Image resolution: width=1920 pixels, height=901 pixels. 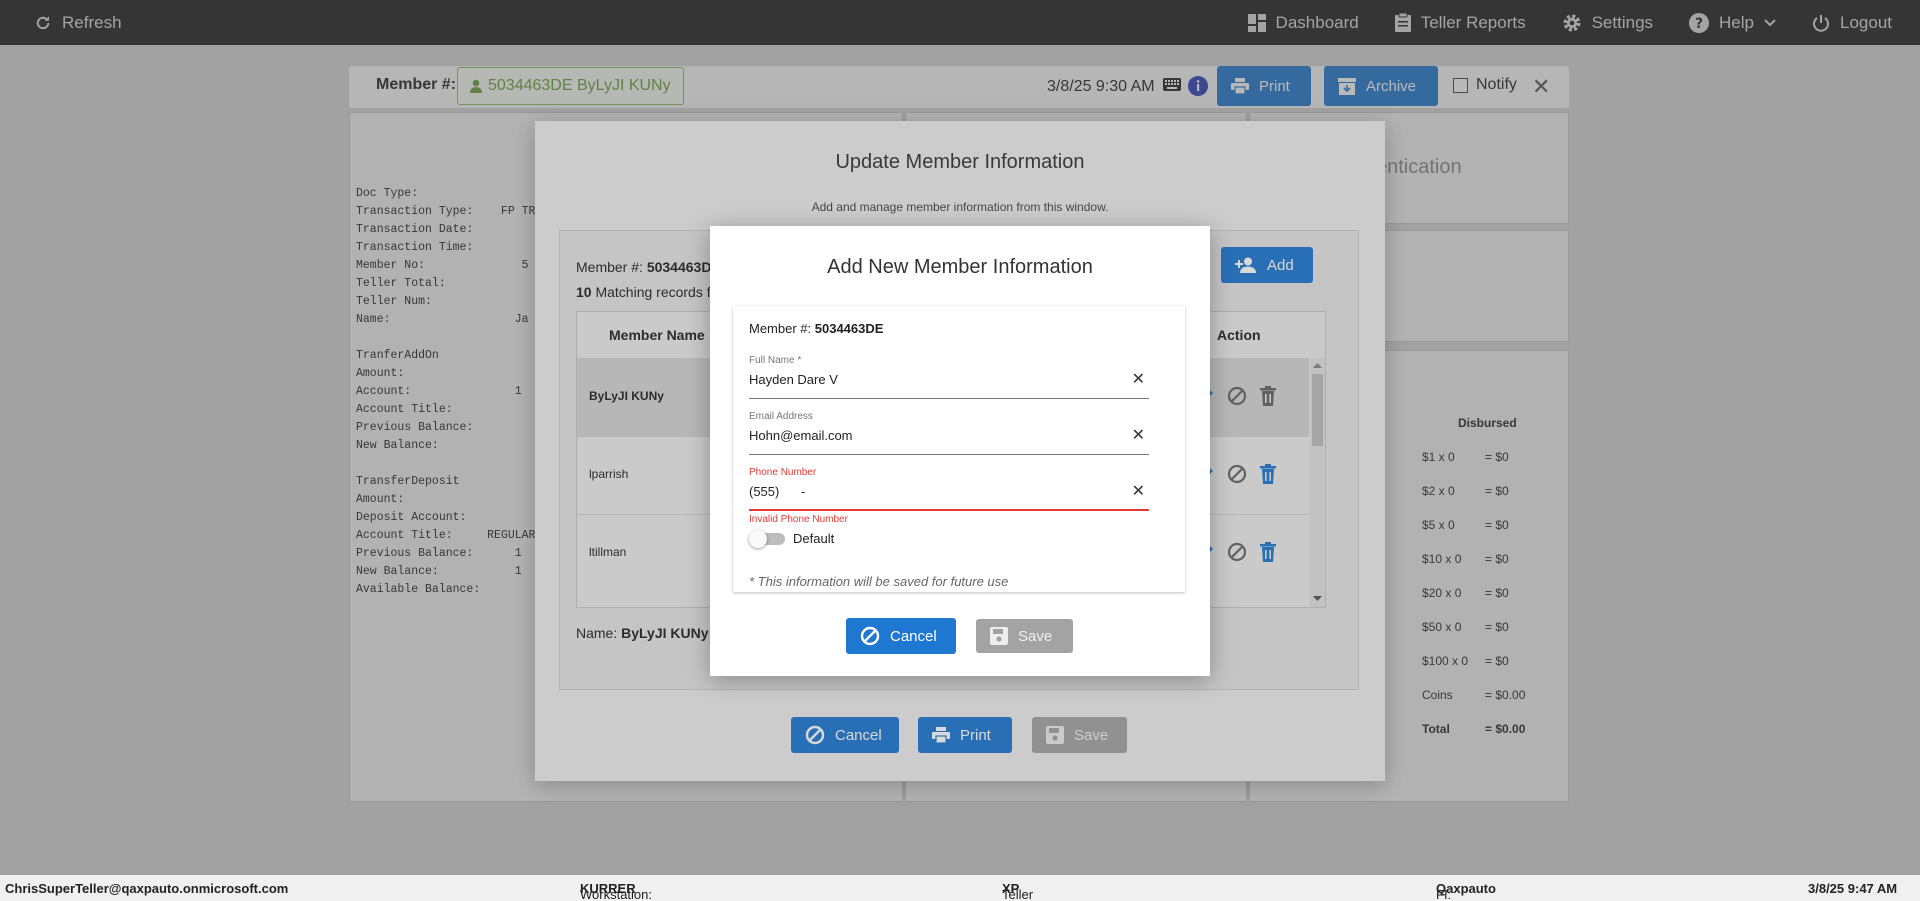 I want to click on full-name-field: Full Name * ✕, so click(x=949, y=377).